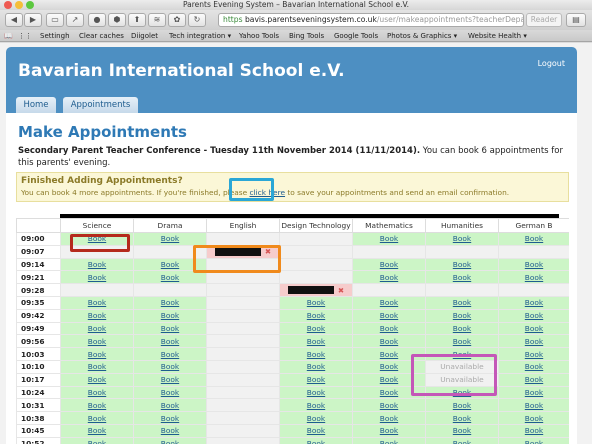 This screenshot has width=592, height=444. What do you see at coordinates (306, 36) in the screenshot?
I see `bookmark-item: Bing Tools` at bounding box center [306, 36].